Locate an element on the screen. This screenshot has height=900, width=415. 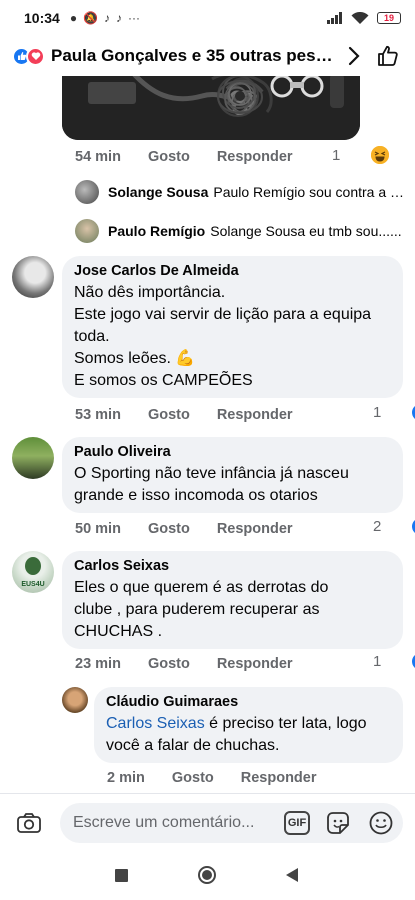
tiktok-icon: ♪ is located at coordinates (107, 18).